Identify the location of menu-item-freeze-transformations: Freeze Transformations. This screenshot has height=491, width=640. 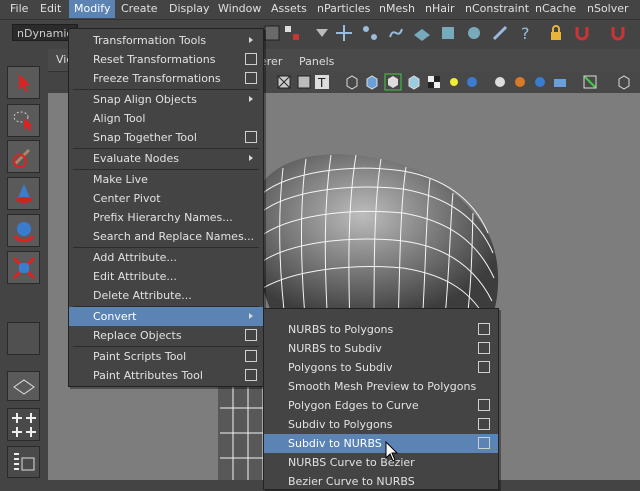
(166, 78).